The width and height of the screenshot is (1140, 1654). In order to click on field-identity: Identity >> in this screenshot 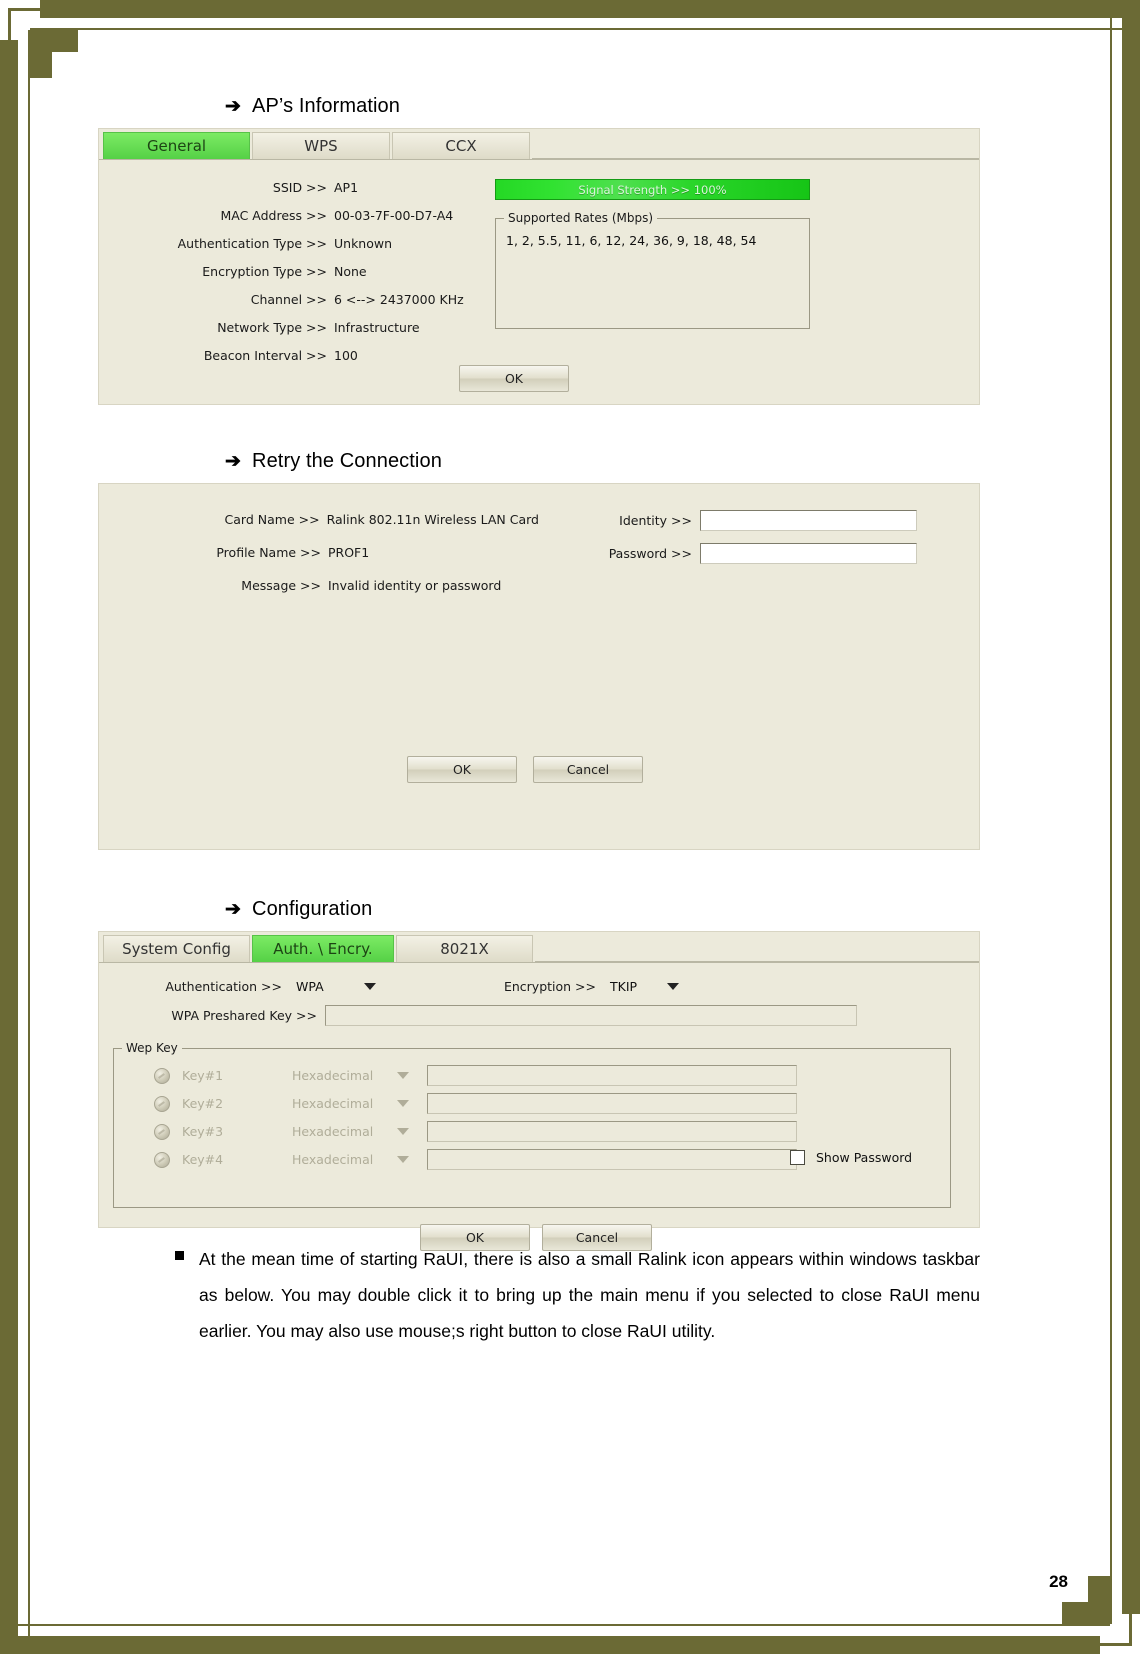, I will do `click(764, 520)`.